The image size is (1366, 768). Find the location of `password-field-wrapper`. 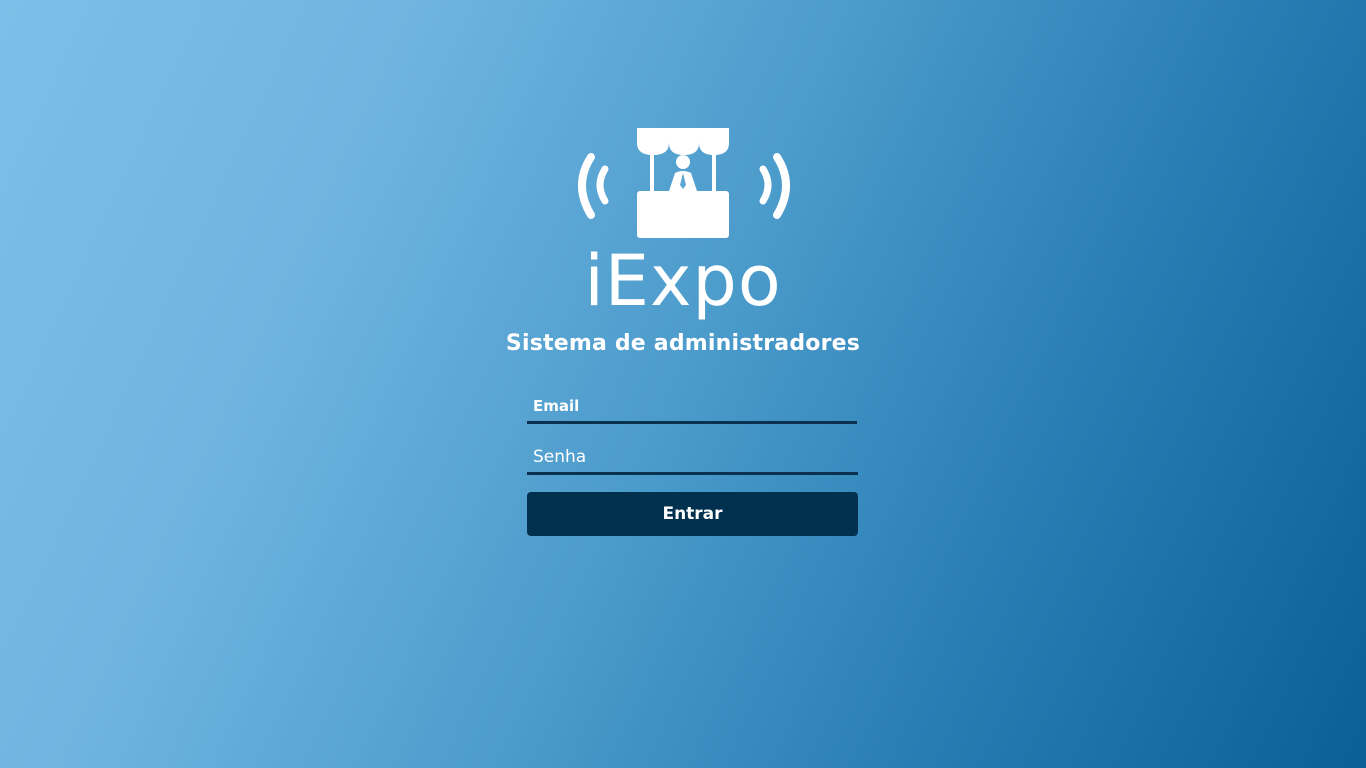

password-field-wrapper is located at coordinates (692, 458).